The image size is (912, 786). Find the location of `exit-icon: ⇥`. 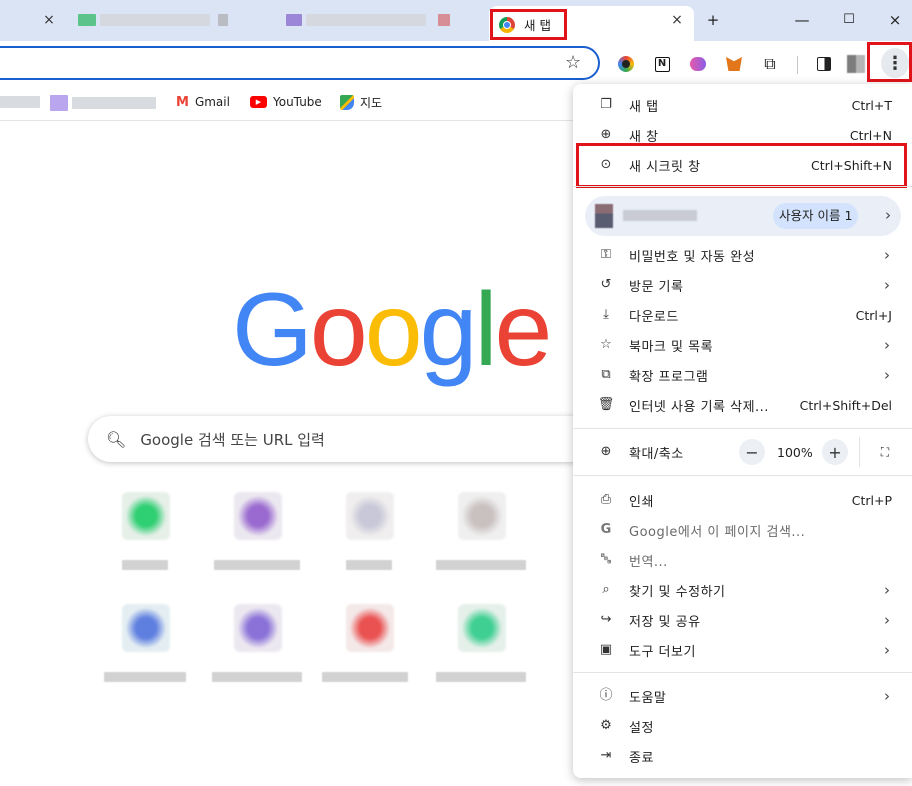

exit-icon: ⇥ is located at coordinates (606, 755).